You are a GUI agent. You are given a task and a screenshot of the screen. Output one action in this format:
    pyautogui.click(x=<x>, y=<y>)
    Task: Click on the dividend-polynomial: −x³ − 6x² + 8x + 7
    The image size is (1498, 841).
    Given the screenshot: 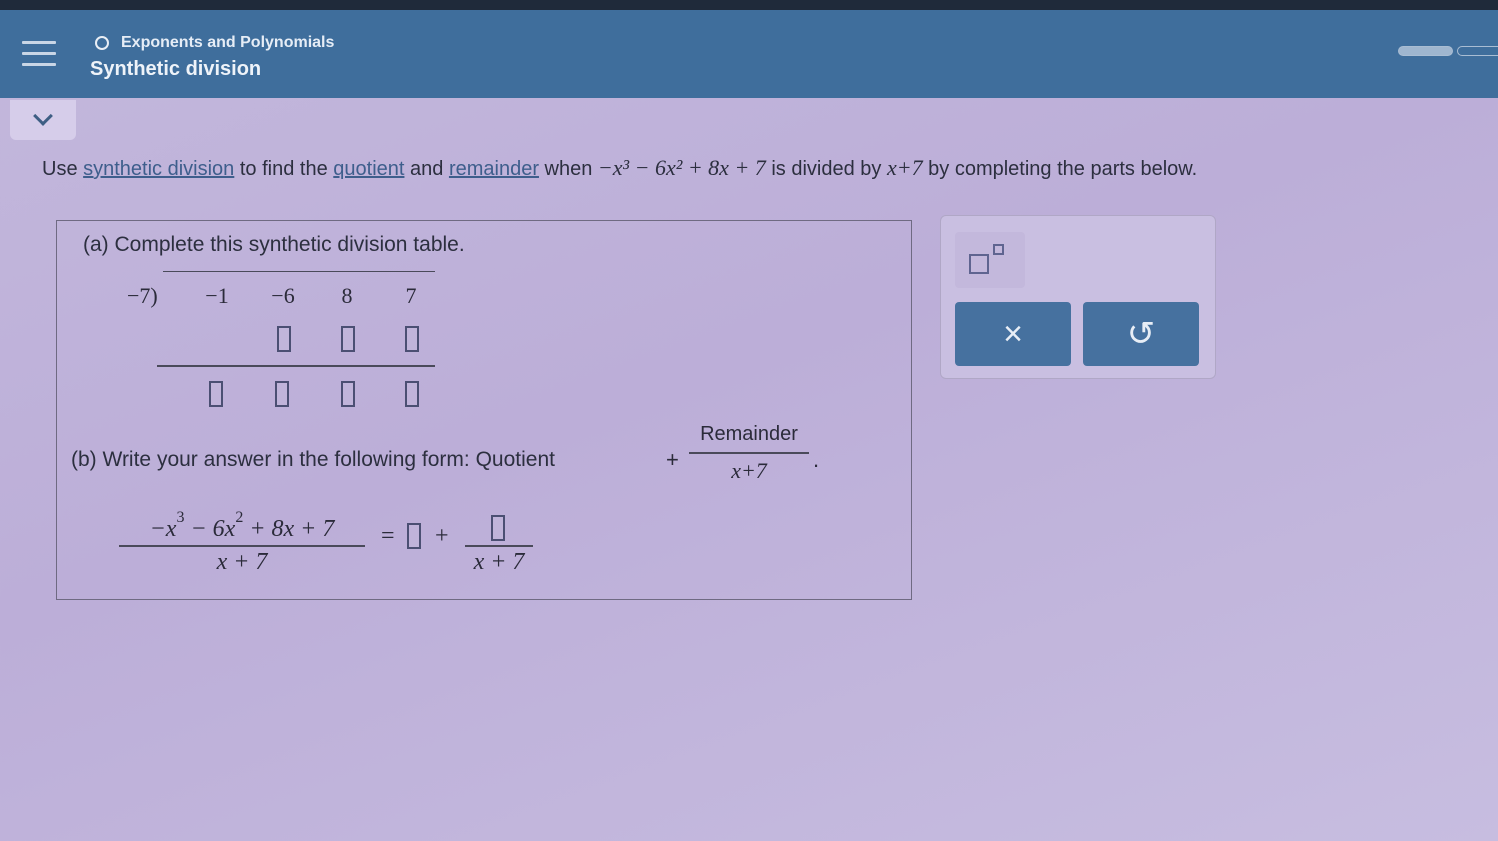 What is the action you would take?
    pyautogui.click(x=681, y=167)
    